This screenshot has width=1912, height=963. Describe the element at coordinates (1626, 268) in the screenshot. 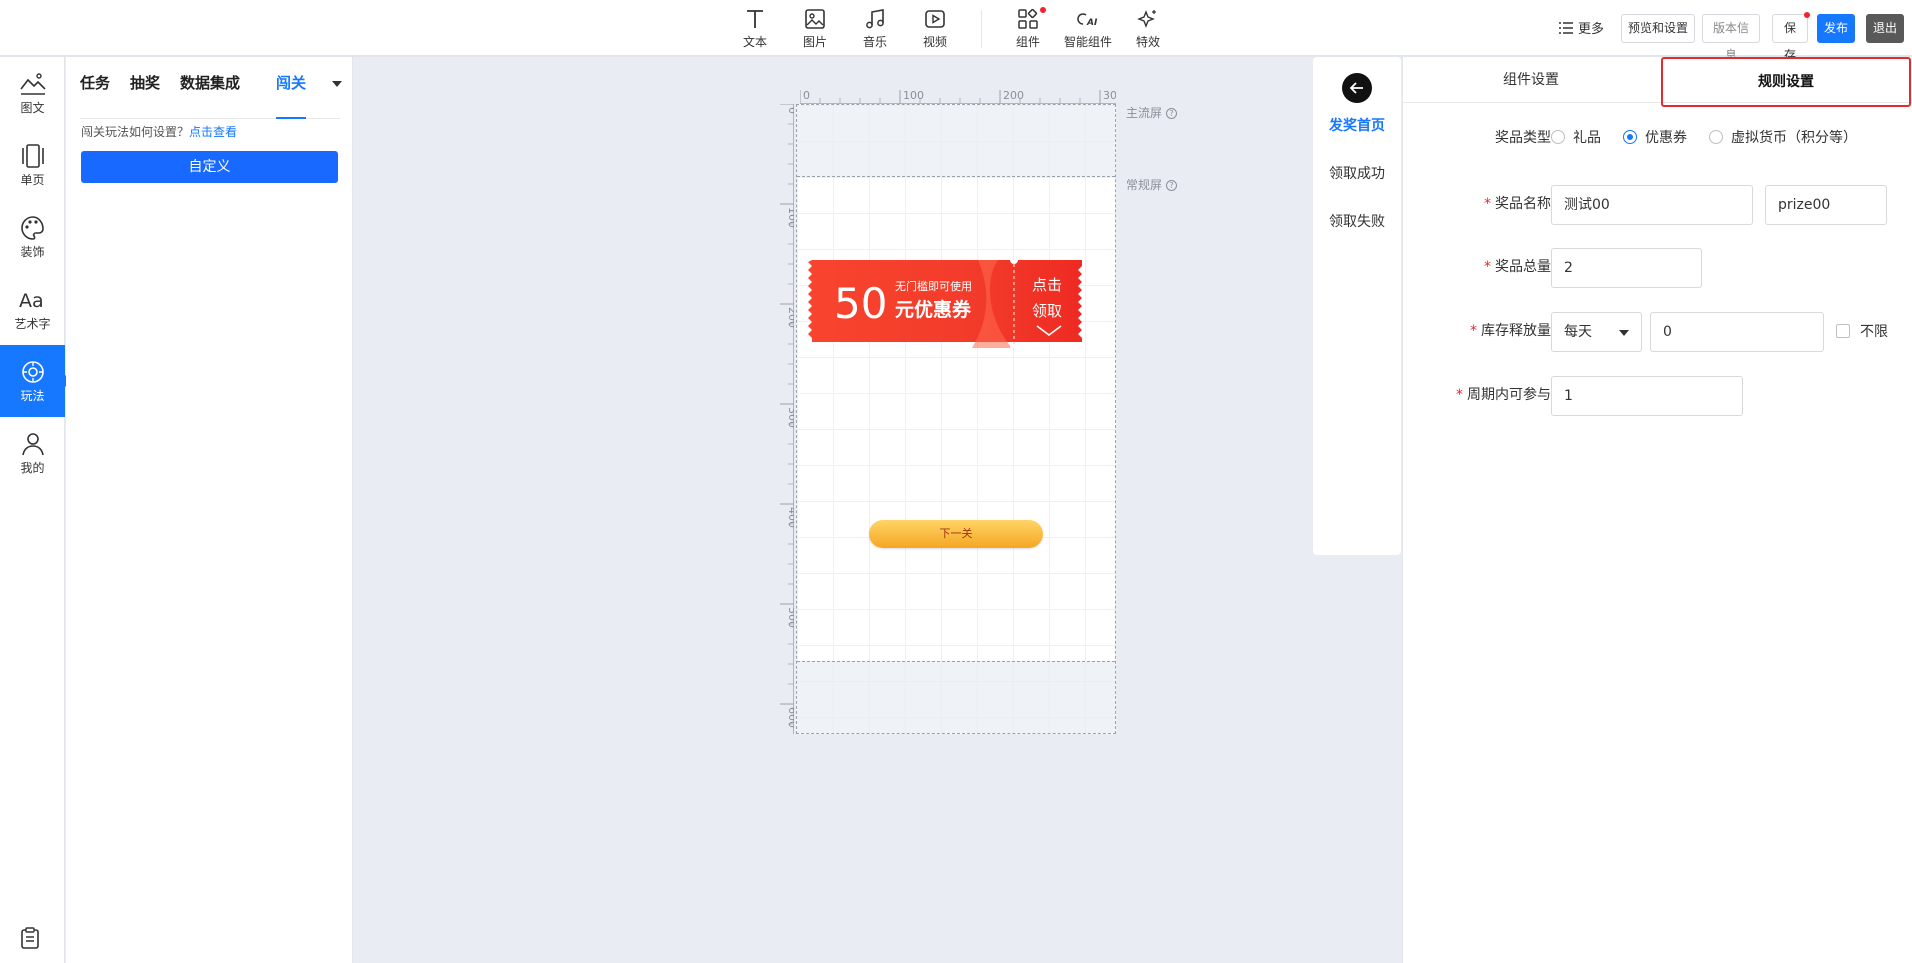

I see `prize-total-input: 2` at that location.